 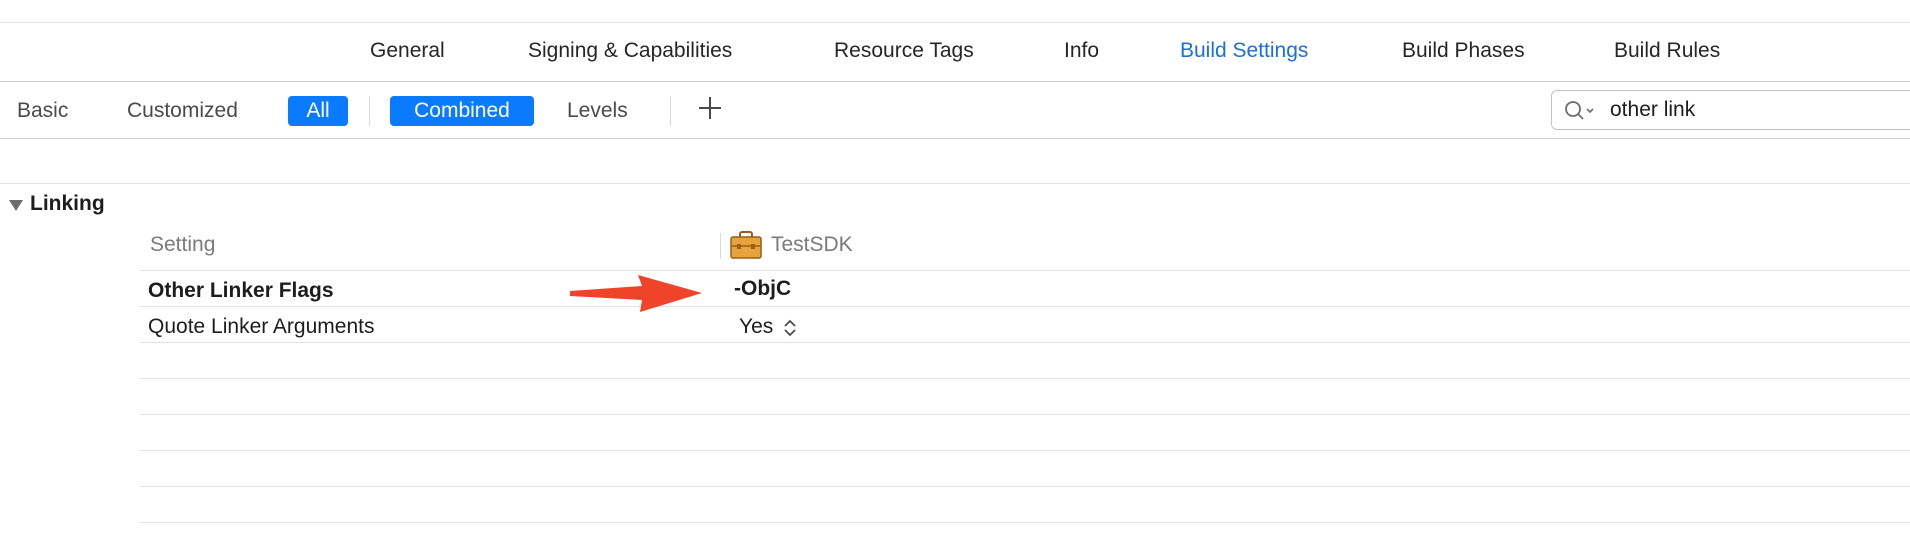 What do you see at coordinates (720, 246) in the screenshot?
I see `column-divider` at bounding box center [720, 246].